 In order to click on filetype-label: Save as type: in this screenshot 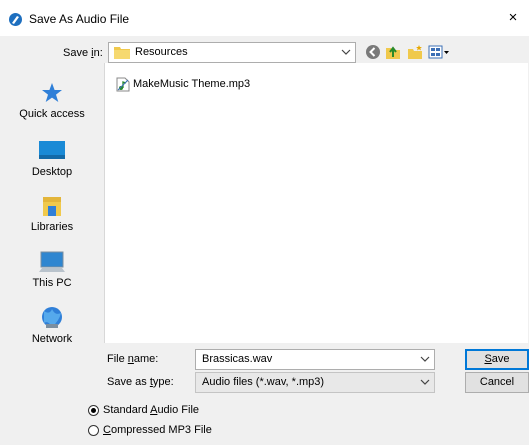, I will do `click(140, 382)`.